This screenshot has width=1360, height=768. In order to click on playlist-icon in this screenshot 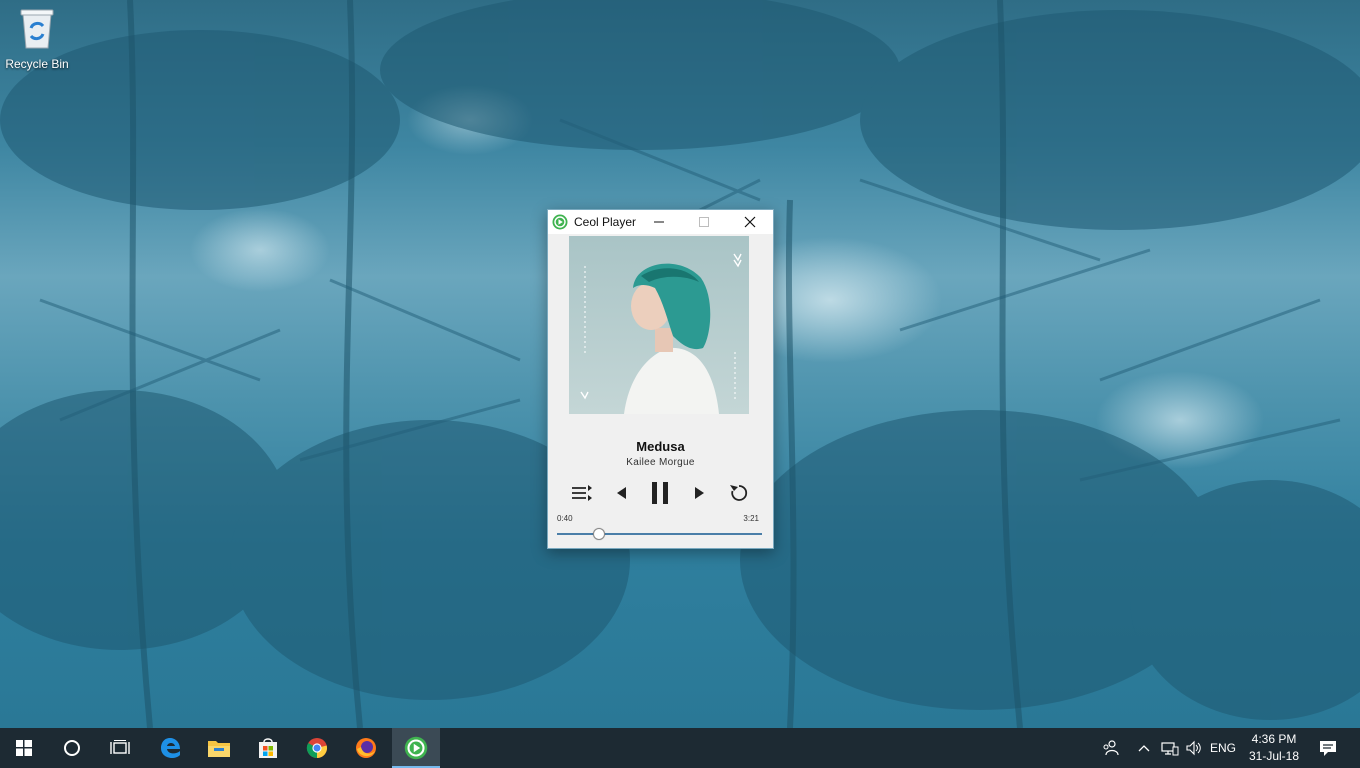, I will do `click(582, 493)`.